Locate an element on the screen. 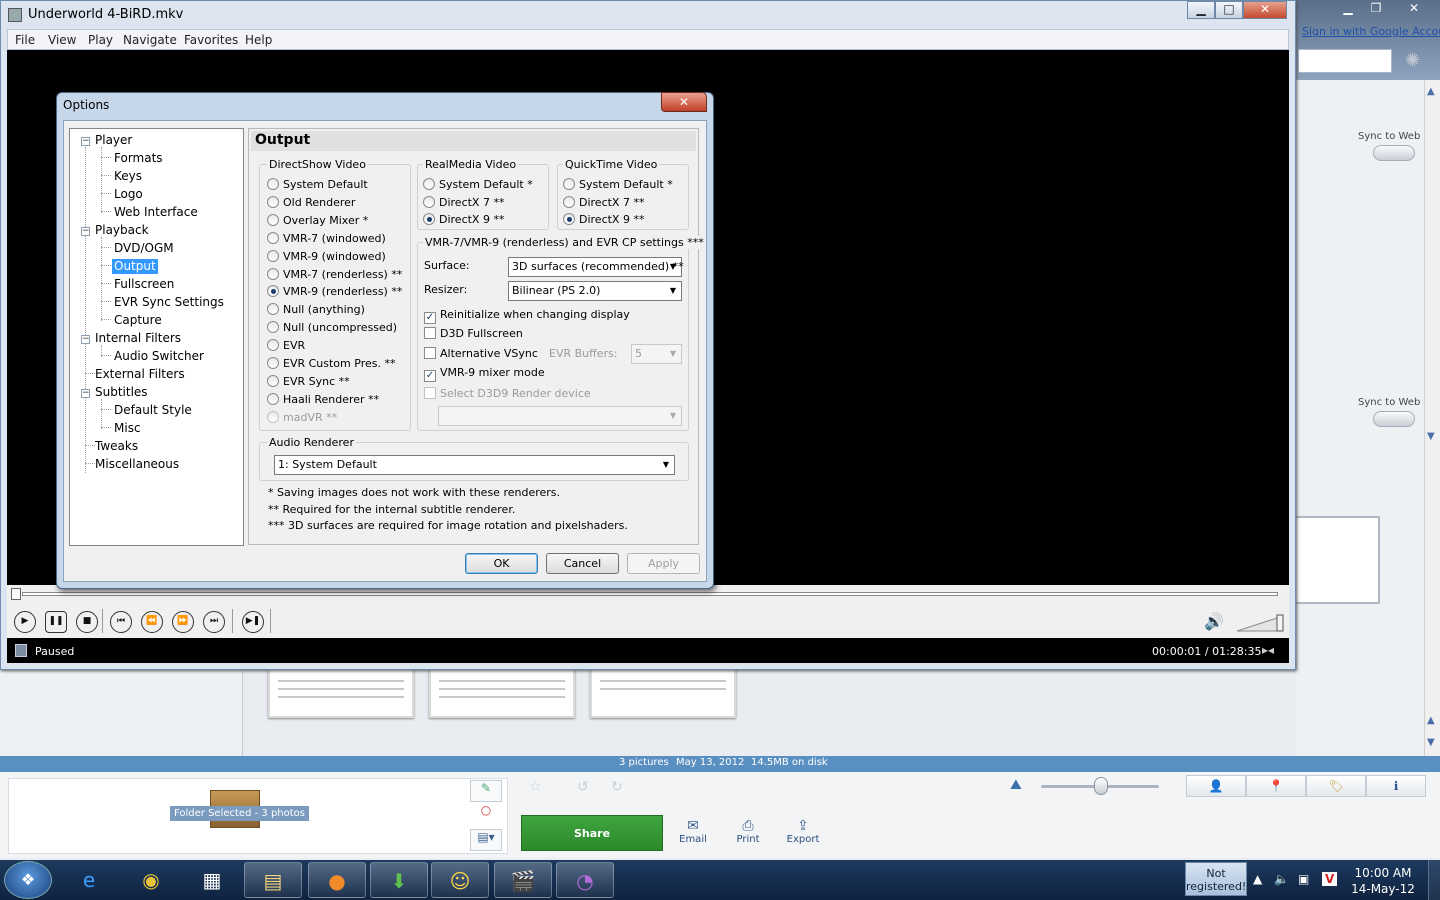 The width and height of the screenshot is (1440, 900). info-button: ℹ is located at coordinates (1396, 786).